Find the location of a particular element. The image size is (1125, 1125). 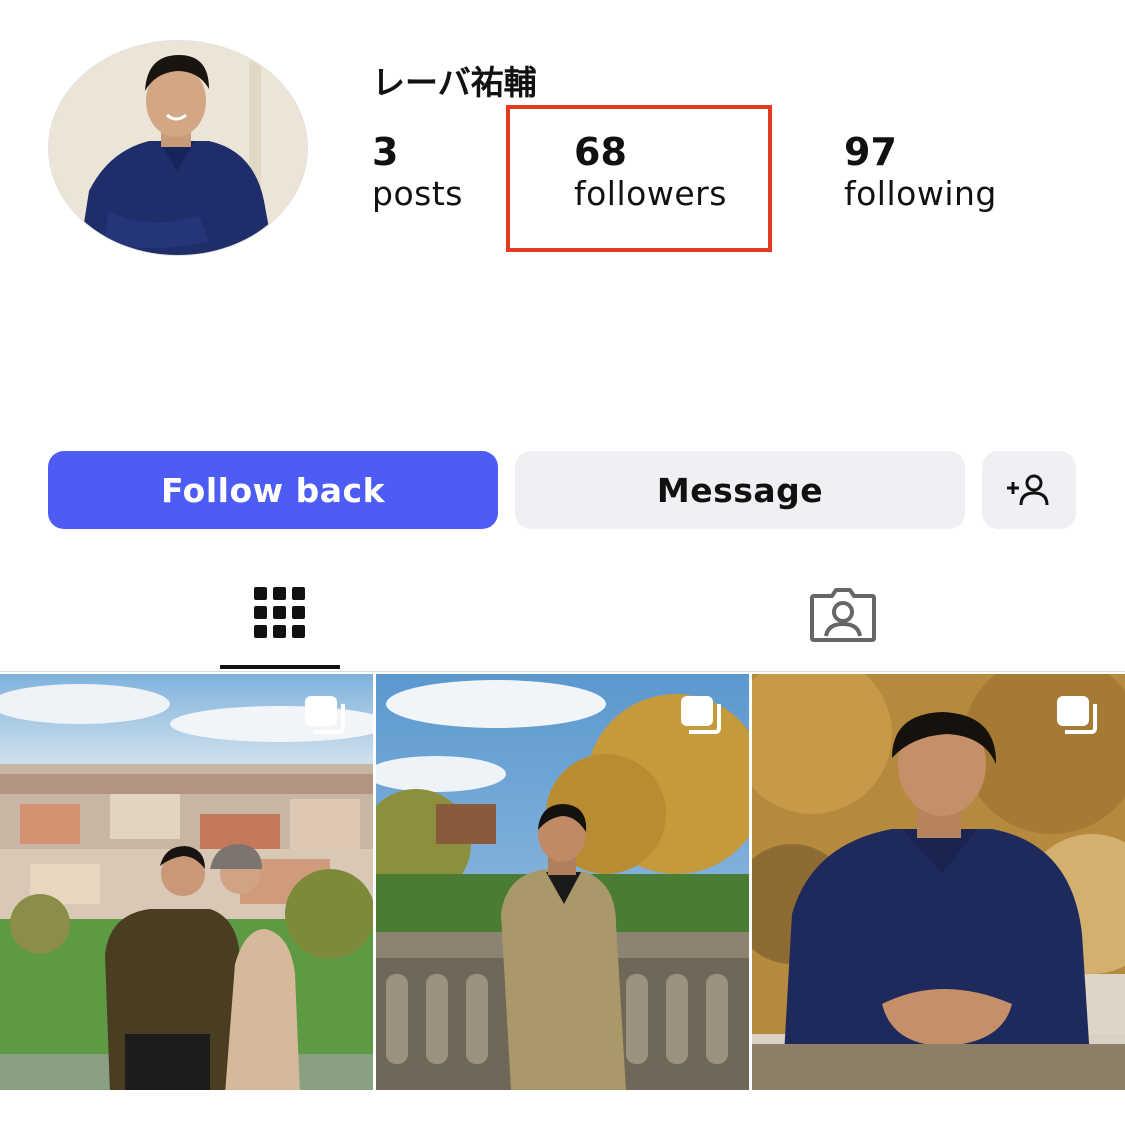

stat-posts-count: 3 is located at coordinates (385, 152).